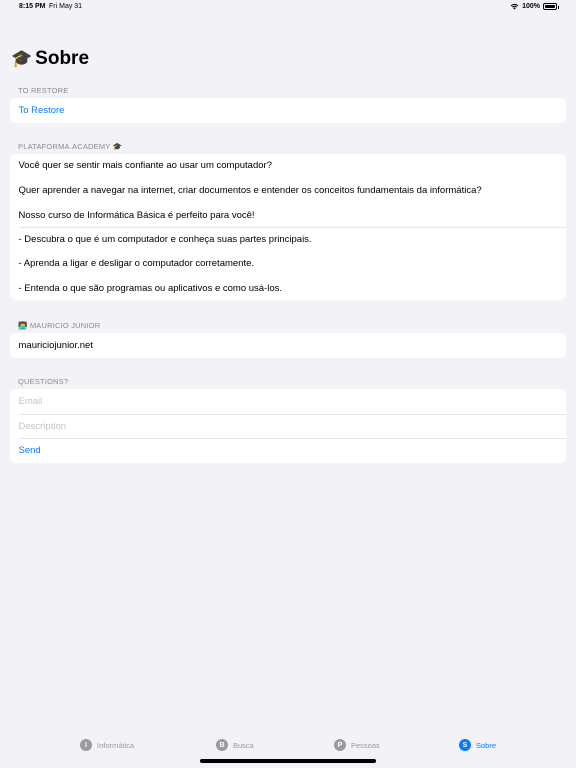 Image resolution: width=576 pixels, height=768 pixels. What do you see at coordinates (551, 6) in the screenshot?
I see `battery-icon` at bounding box center [551, 6].